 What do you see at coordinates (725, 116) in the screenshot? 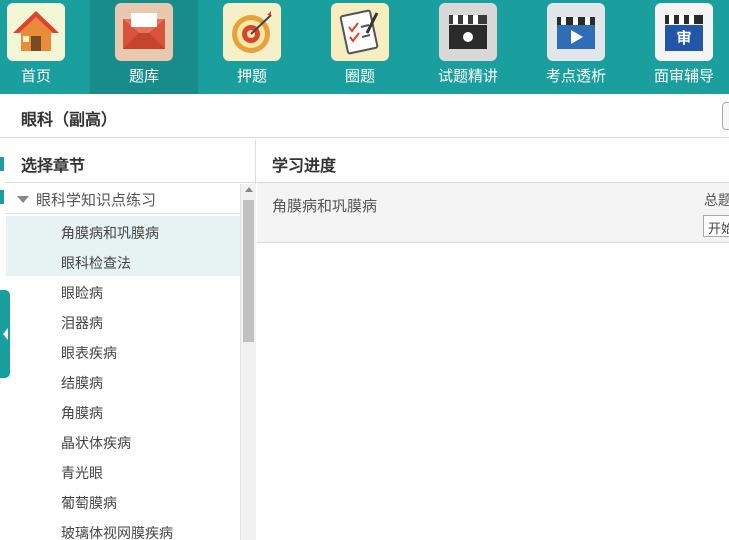
I see `switch-subject-button` at bounding box center [725, 116].